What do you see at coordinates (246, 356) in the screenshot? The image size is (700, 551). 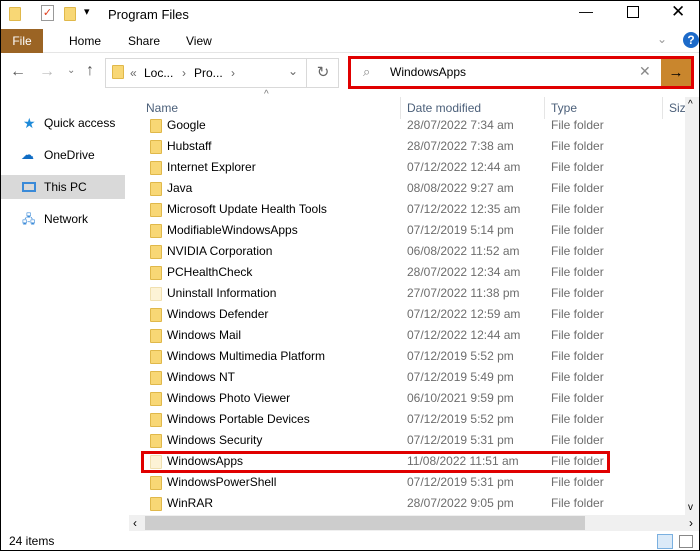 I see `file-name: Windows Multimedia Platform` at bounding box center [246, 356].